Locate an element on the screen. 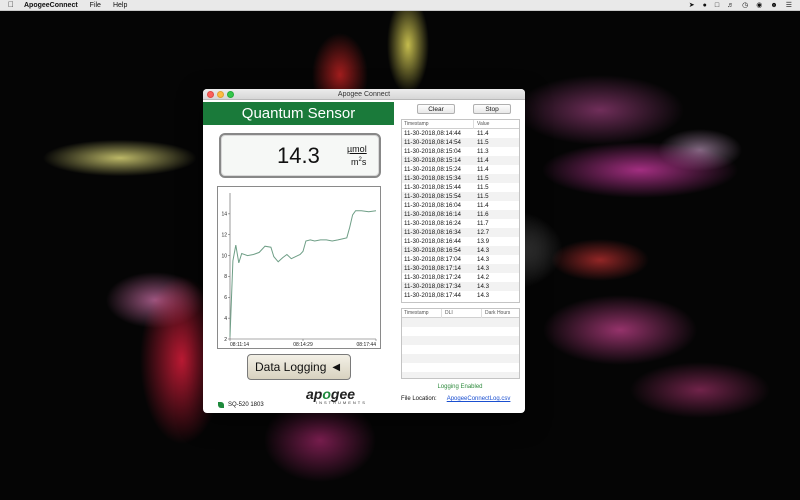 This screenshot has height=500, width=800. table-row: 11-30-2018,08:15:44 11.5 is located at coordinates (460, 187).